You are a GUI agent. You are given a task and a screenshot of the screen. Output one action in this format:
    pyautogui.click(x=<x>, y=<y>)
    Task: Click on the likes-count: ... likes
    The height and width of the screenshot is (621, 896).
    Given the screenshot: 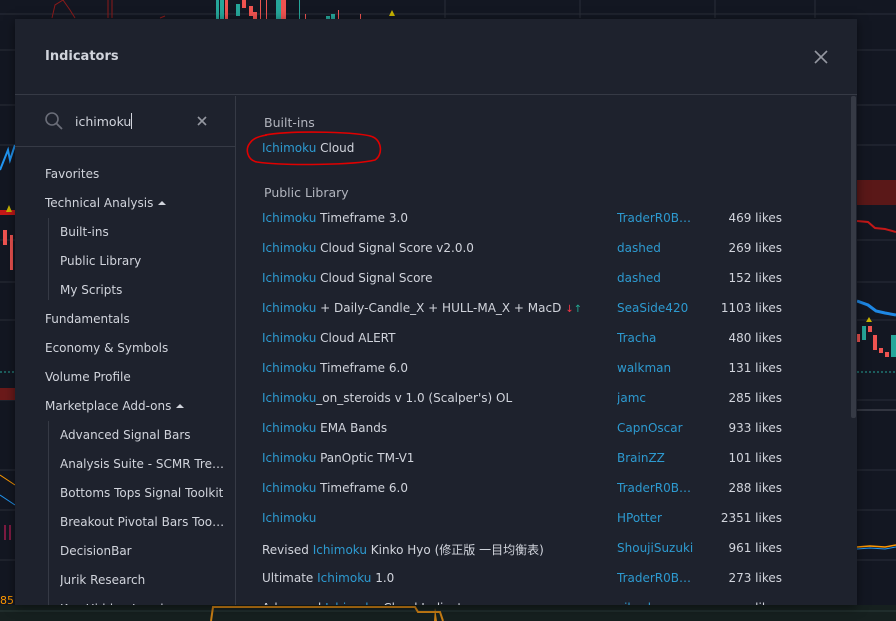 What is the action you would take?
    pyautogui.click(x=739, y=603)
    